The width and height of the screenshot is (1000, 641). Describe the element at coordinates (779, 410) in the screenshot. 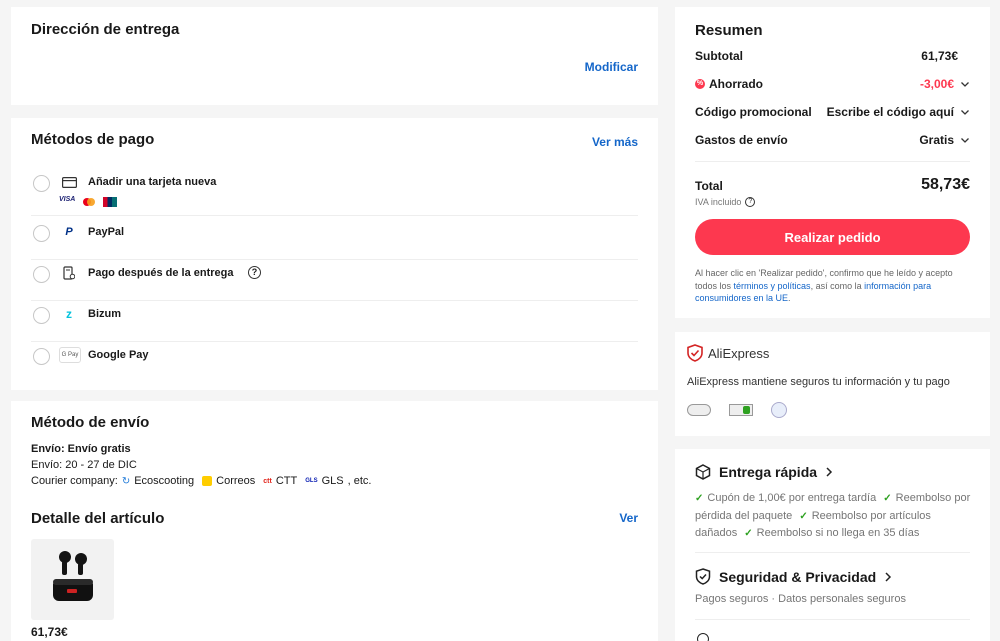

I see `security-badge-3-icon` at that location.